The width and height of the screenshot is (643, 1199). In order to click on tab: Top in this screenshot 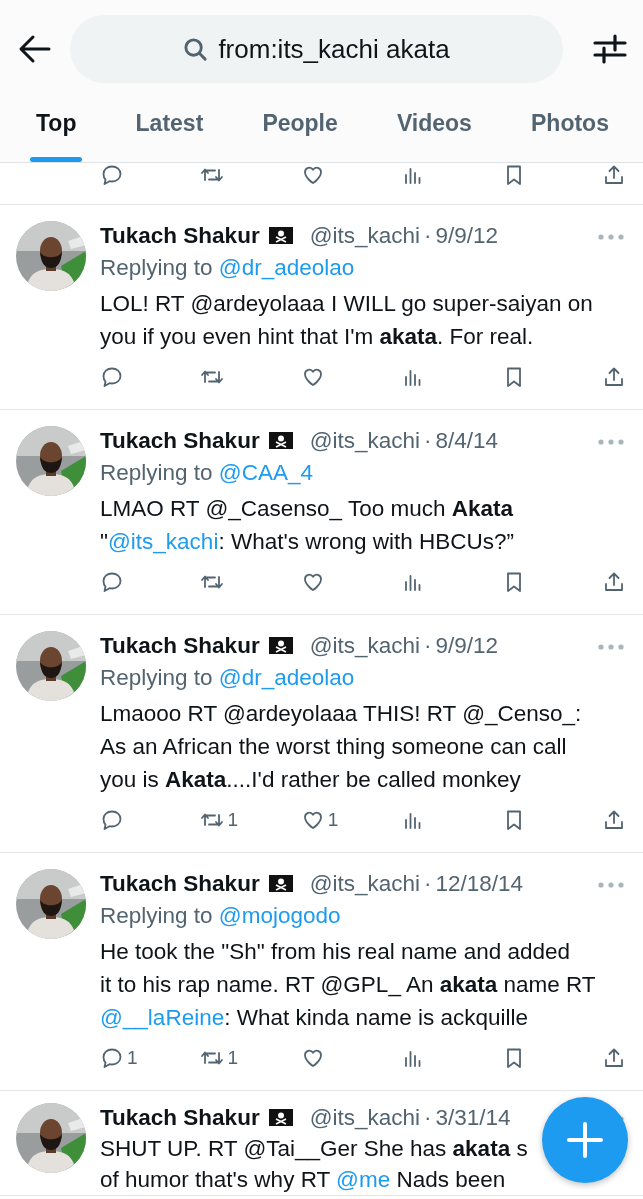, I will do `click(56, 130)`.